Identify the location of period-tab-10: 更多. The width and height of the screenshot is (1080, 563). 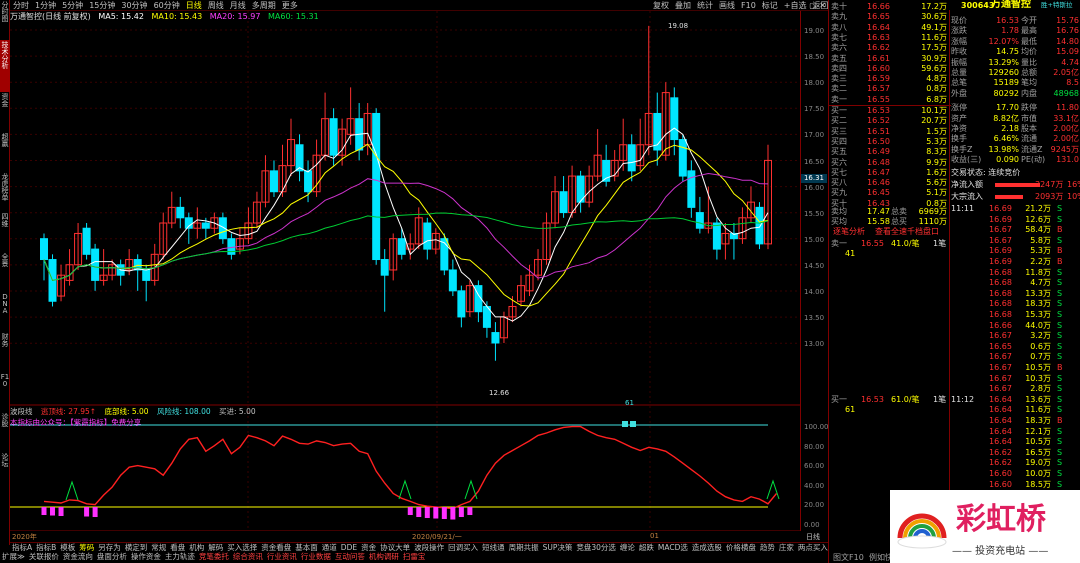
(290, 5).